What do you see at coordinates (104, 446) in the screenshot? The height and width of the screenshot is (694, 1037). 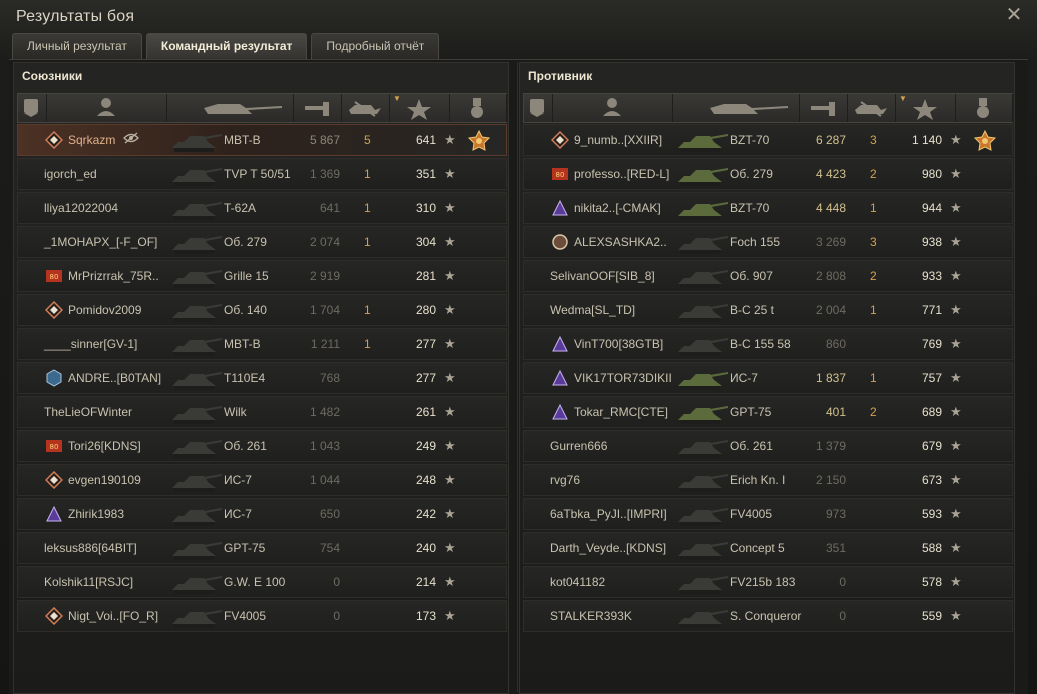 I see `player-name: Tori26[KDNS]` at bounding box center [104, 446].